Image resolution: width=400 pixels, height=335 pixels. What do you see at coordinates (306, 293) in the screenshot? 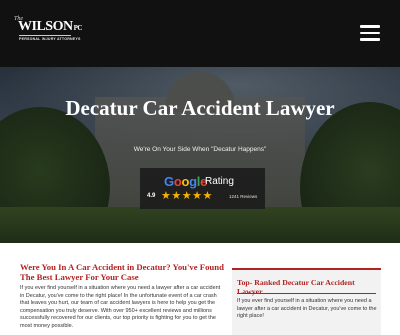
I see `sidebar-divider` at bounding box center [306, 293].